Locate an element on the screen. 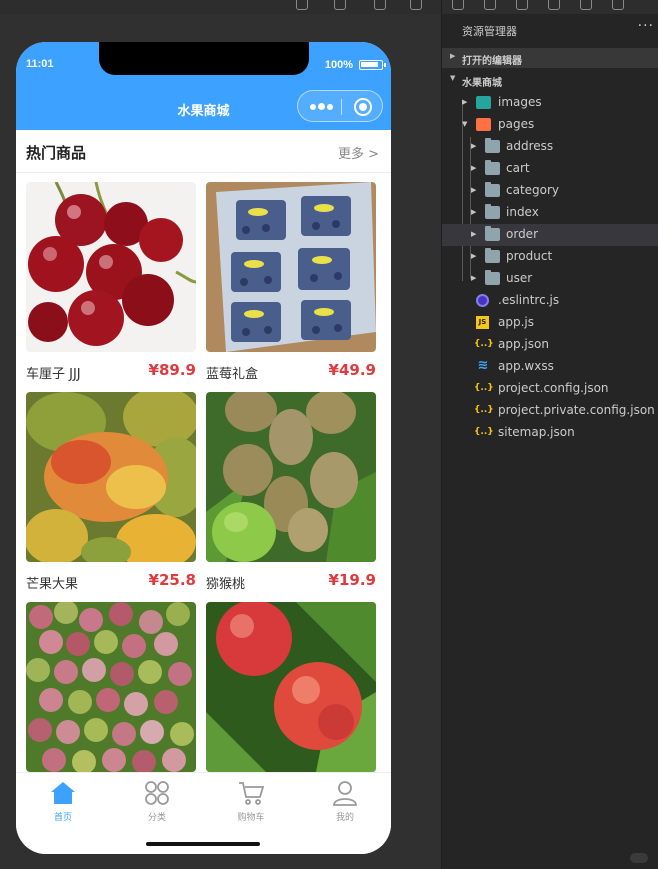 This screenshot has height=869, width=658. product-card: 蓝莓礼盒 ¥49.9 is located at coordinates (291, 282).